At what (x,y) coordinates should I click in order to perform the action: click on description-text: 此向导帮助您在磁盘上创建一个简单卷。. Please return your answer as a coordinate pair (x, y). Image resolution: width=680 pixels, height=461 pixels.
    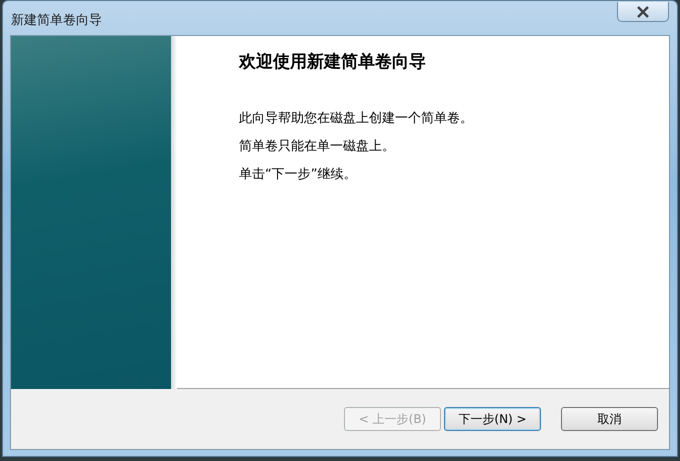
    Looking at the image, I should click on (356, 118).